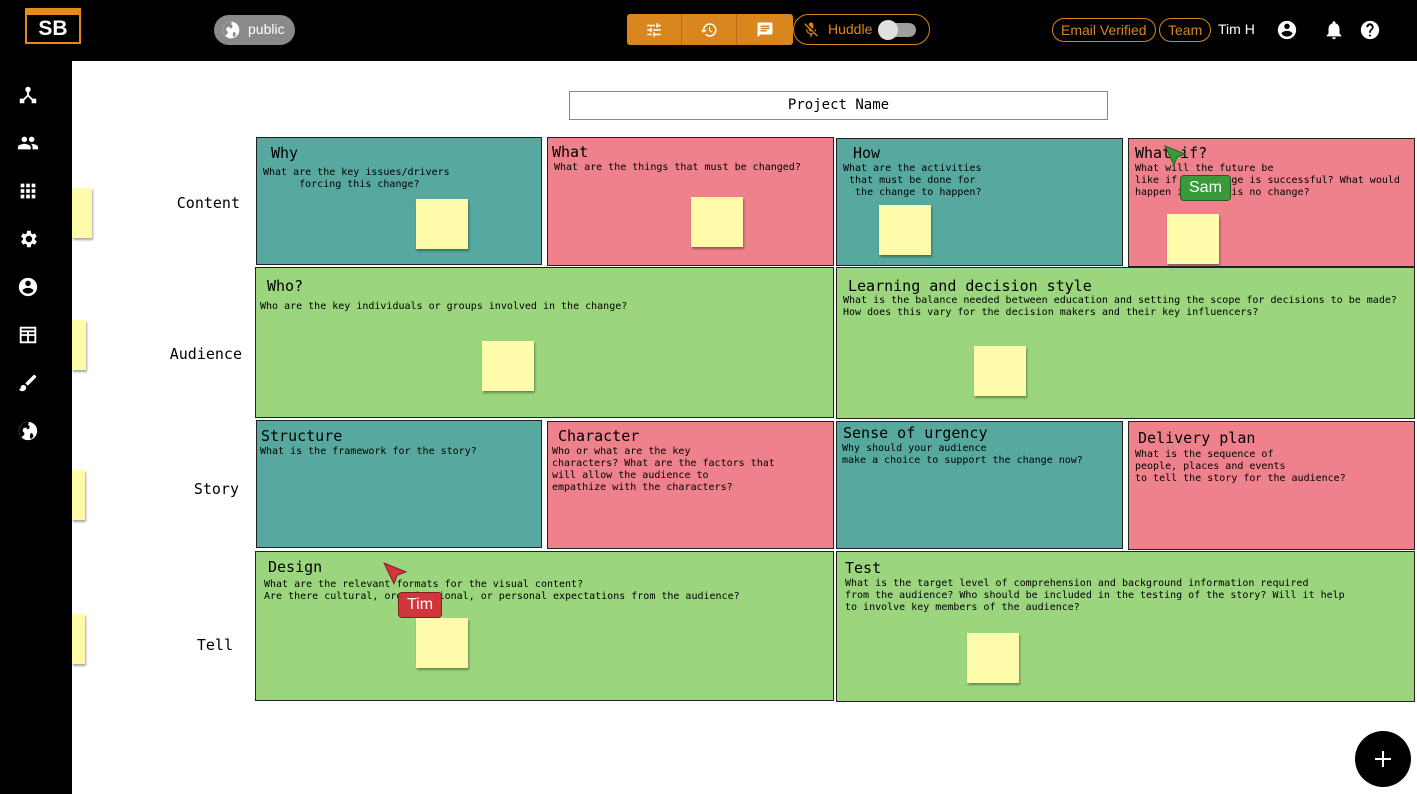 The height and width of the screenshot is (794, 1417). I want to click on chat-icon, so click(764, 29).